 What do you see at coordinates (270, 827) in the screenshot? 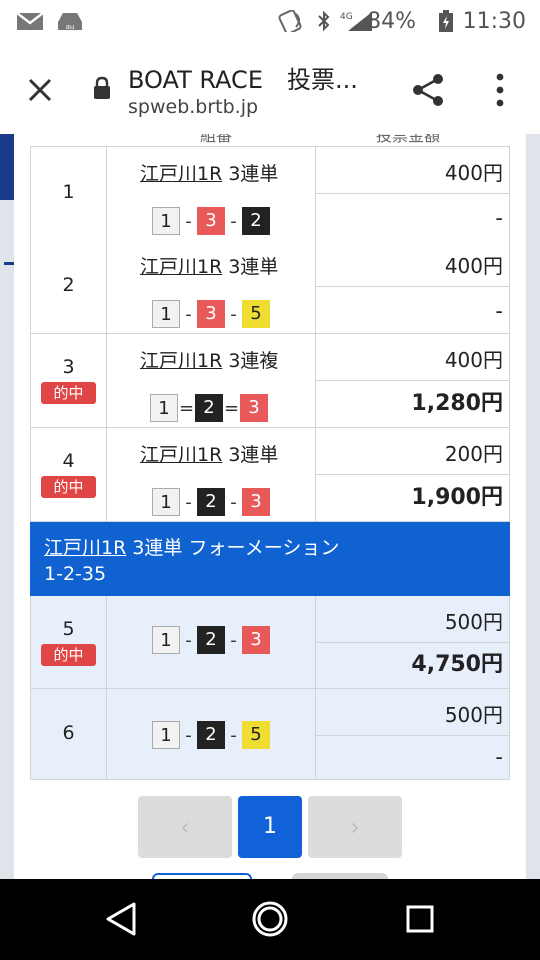
I see `page-1-button: 1` at bounding box center [270, 827].